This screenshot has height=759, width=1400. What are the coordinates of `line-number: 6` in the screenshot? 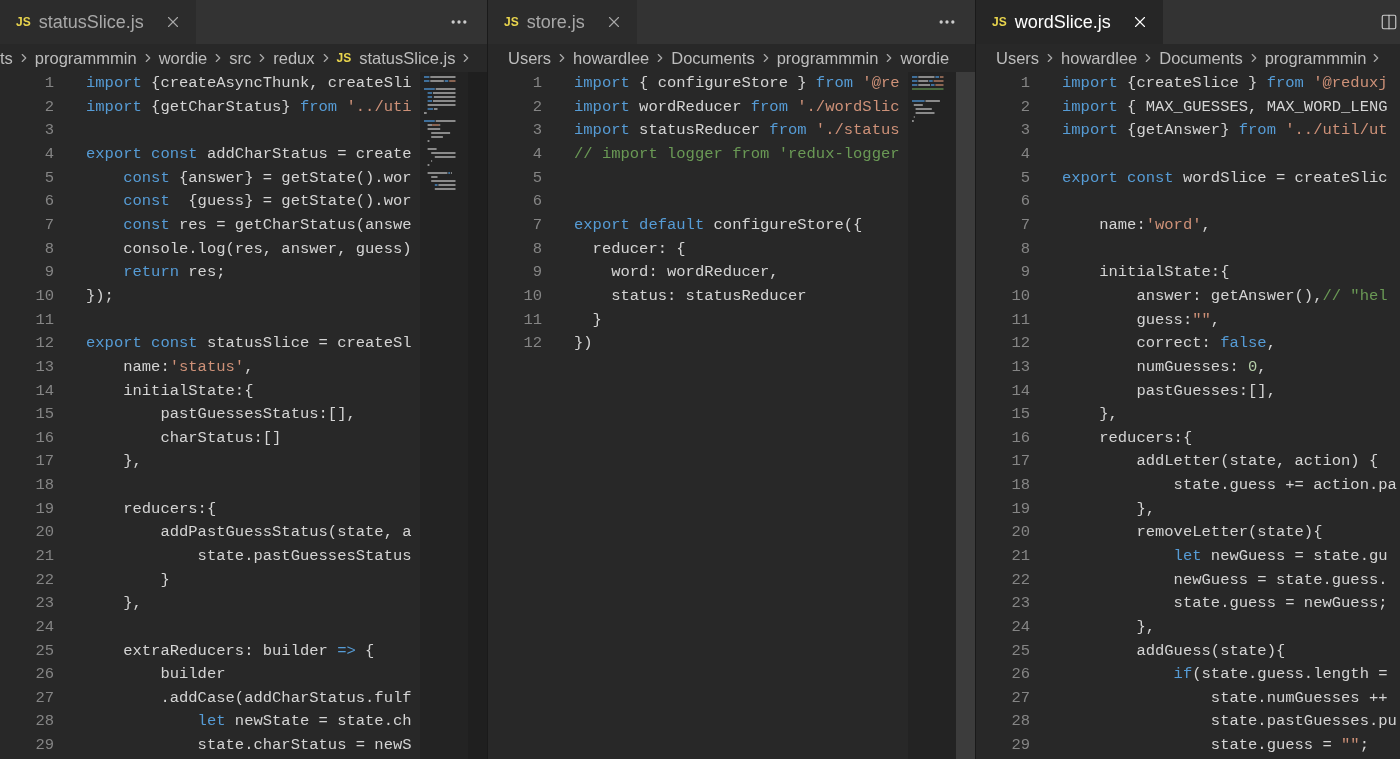 It's located at (536, 202).